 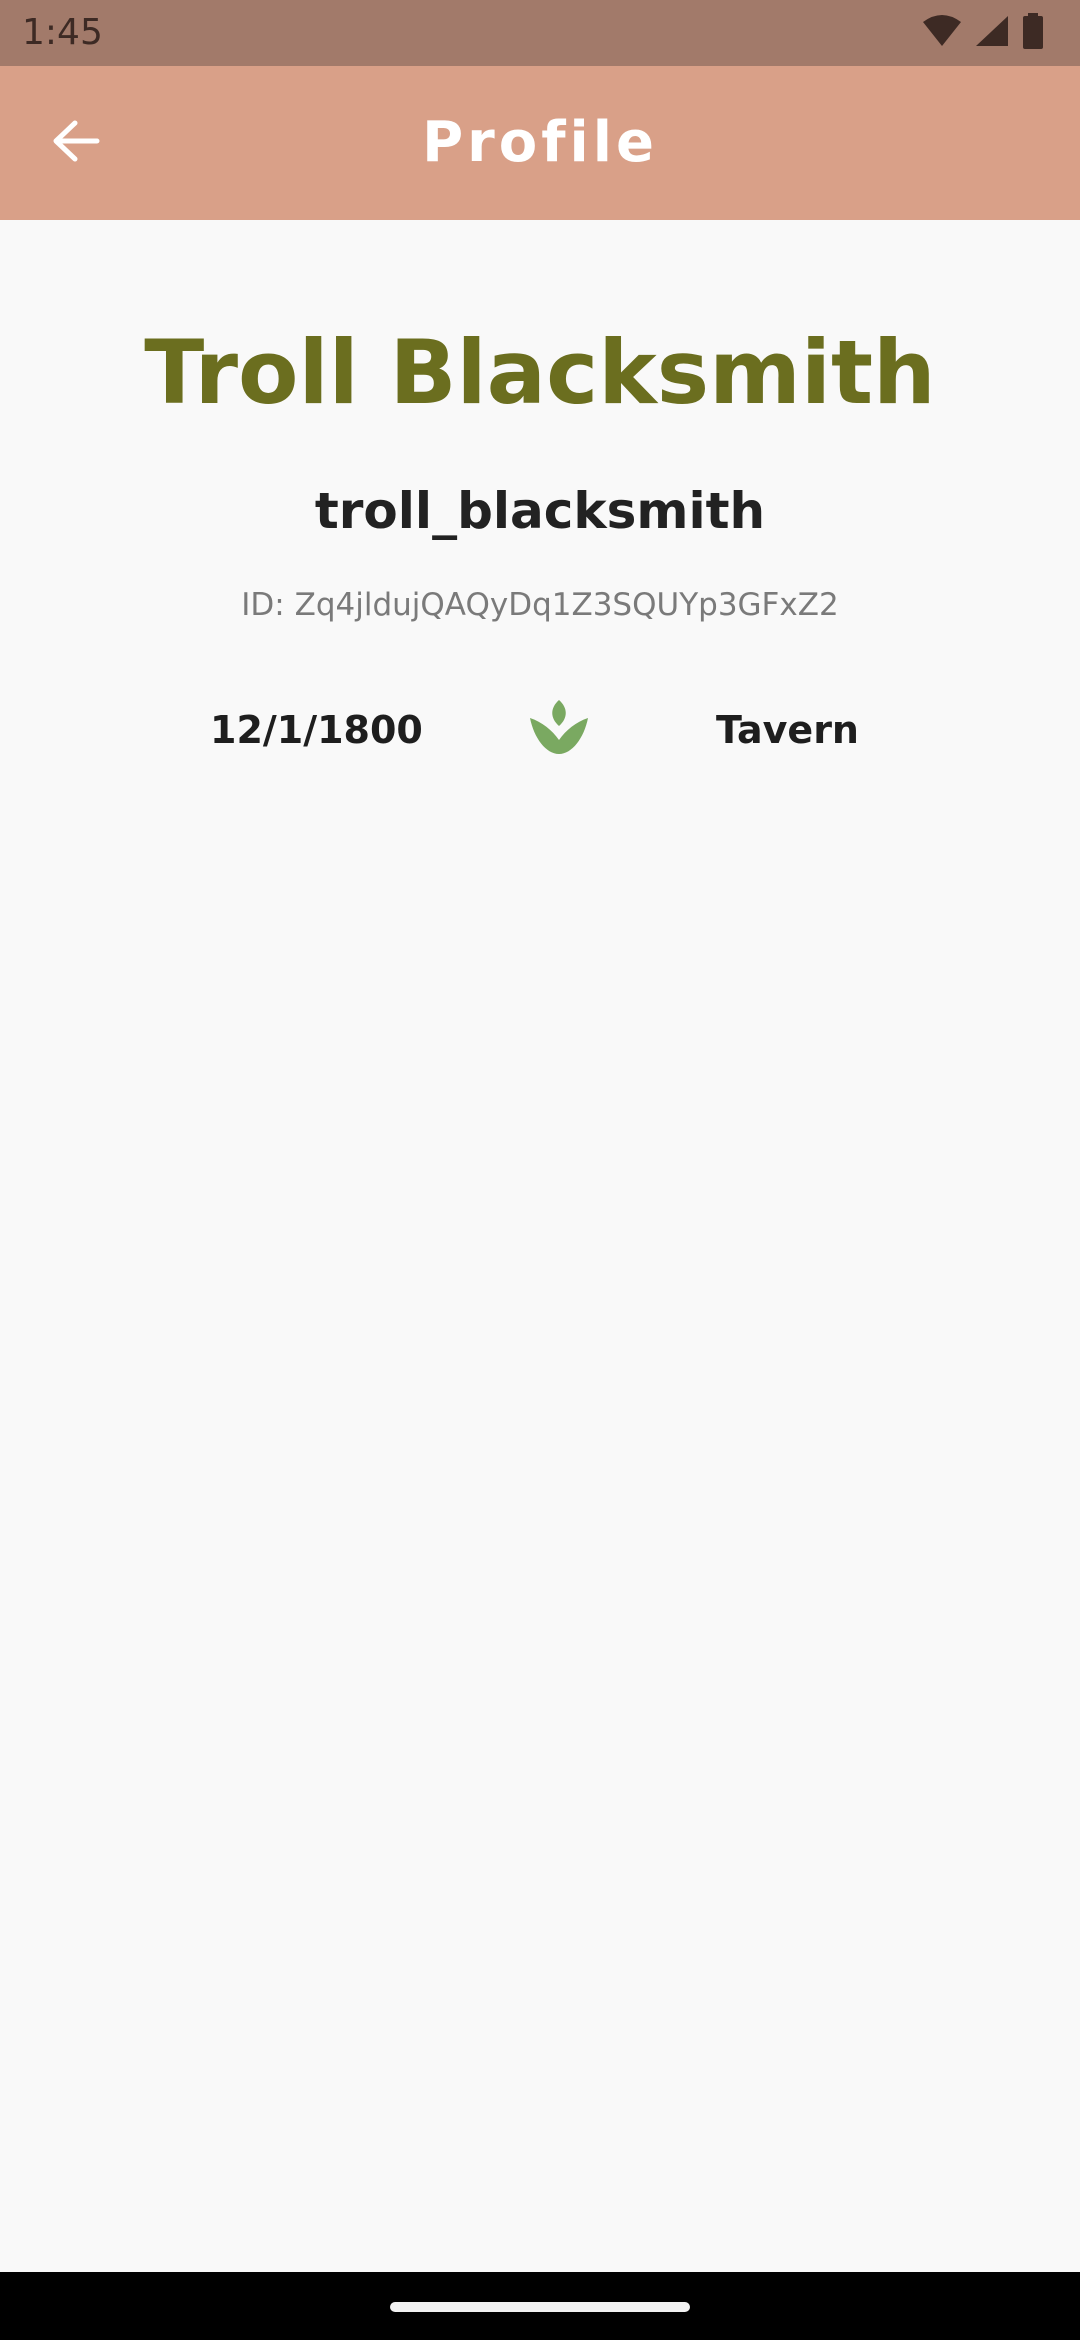 I want to click on wifi-icon, so click(x=942, y=33).